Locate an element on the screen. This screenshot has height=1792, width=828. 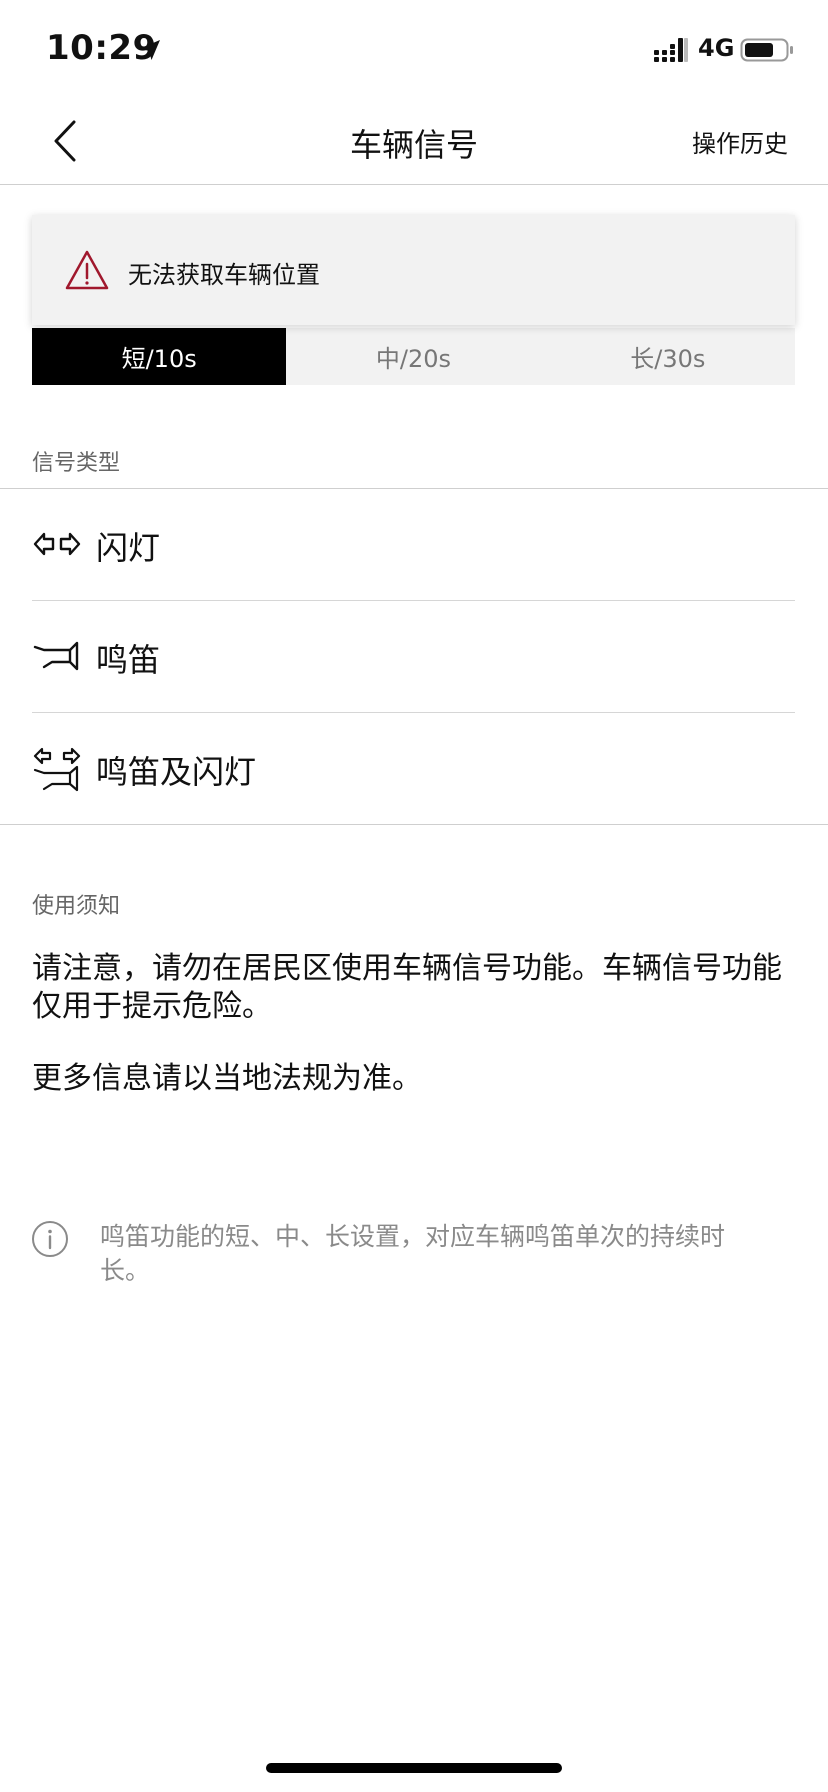
operation-history-button: 操作历史 is located at coordinates (740, 141).